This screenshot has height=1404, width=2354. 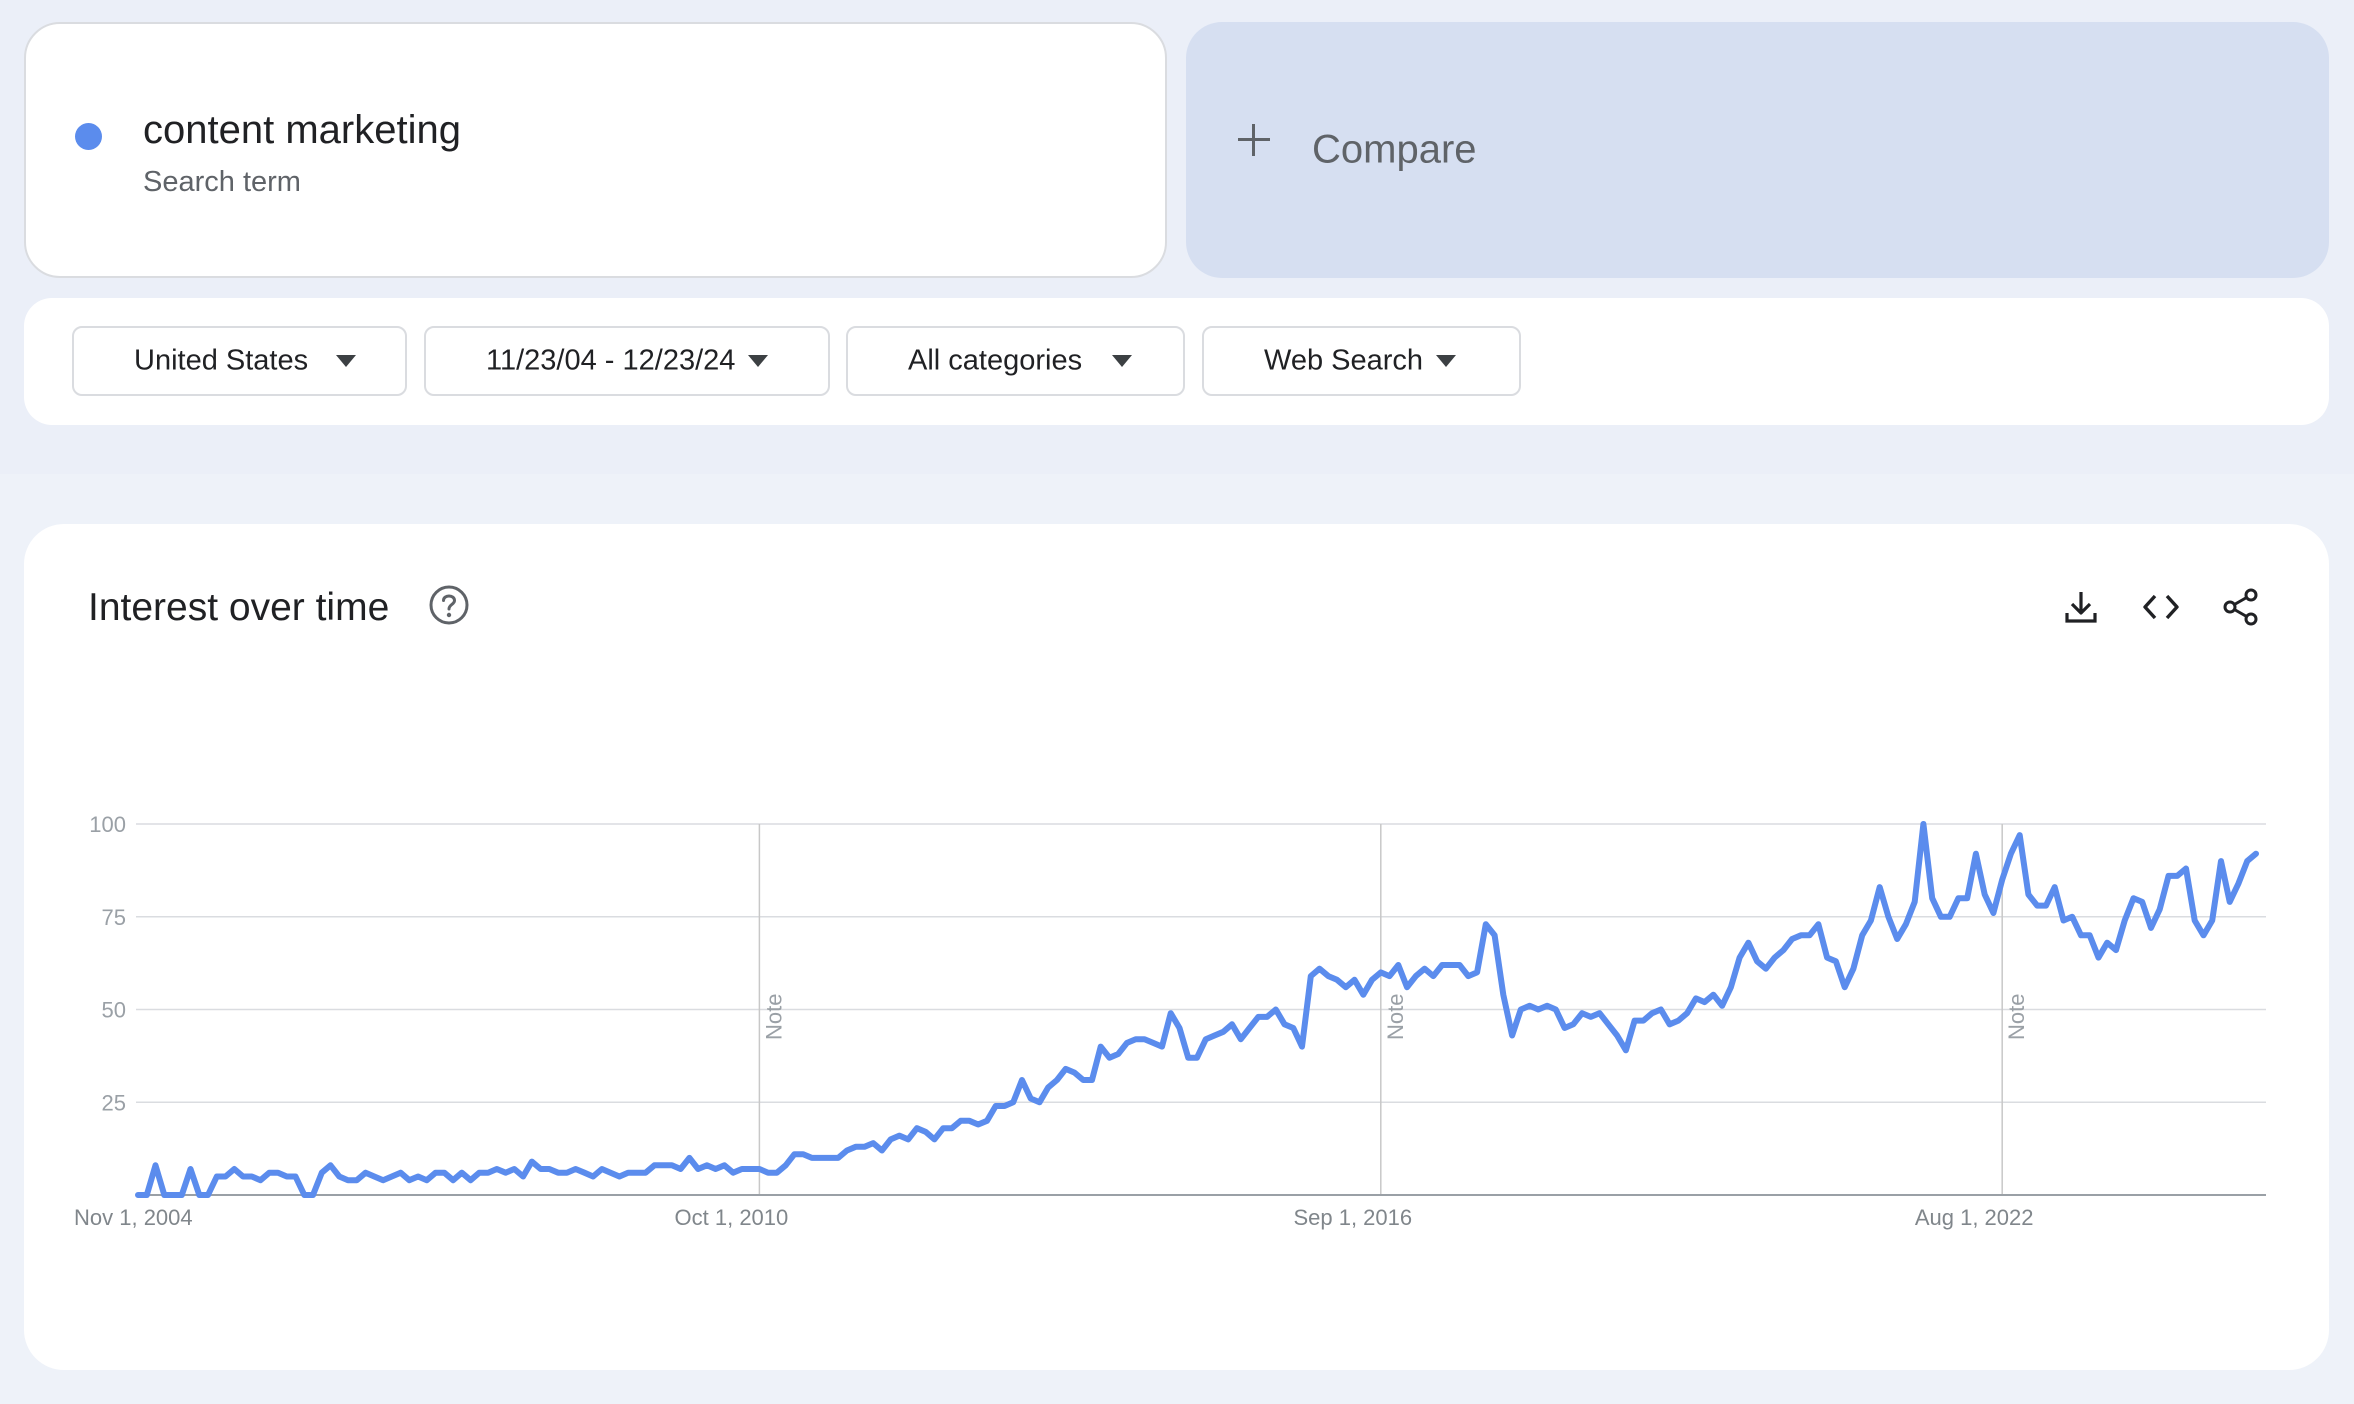 I want to click on y-tick-label: 25, so click(x=114, y=1102).